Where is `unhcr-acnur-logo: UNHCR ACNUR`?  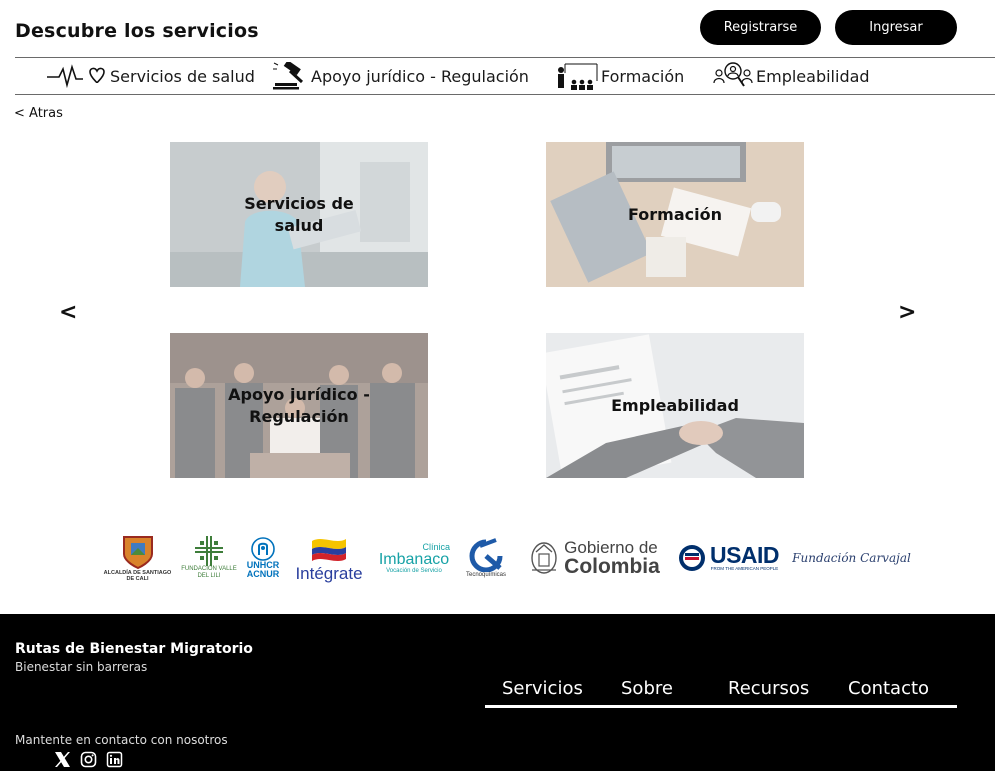
unhcr-acnur-logo: UNHCR ACNUR is located at coordinates (263, 558).